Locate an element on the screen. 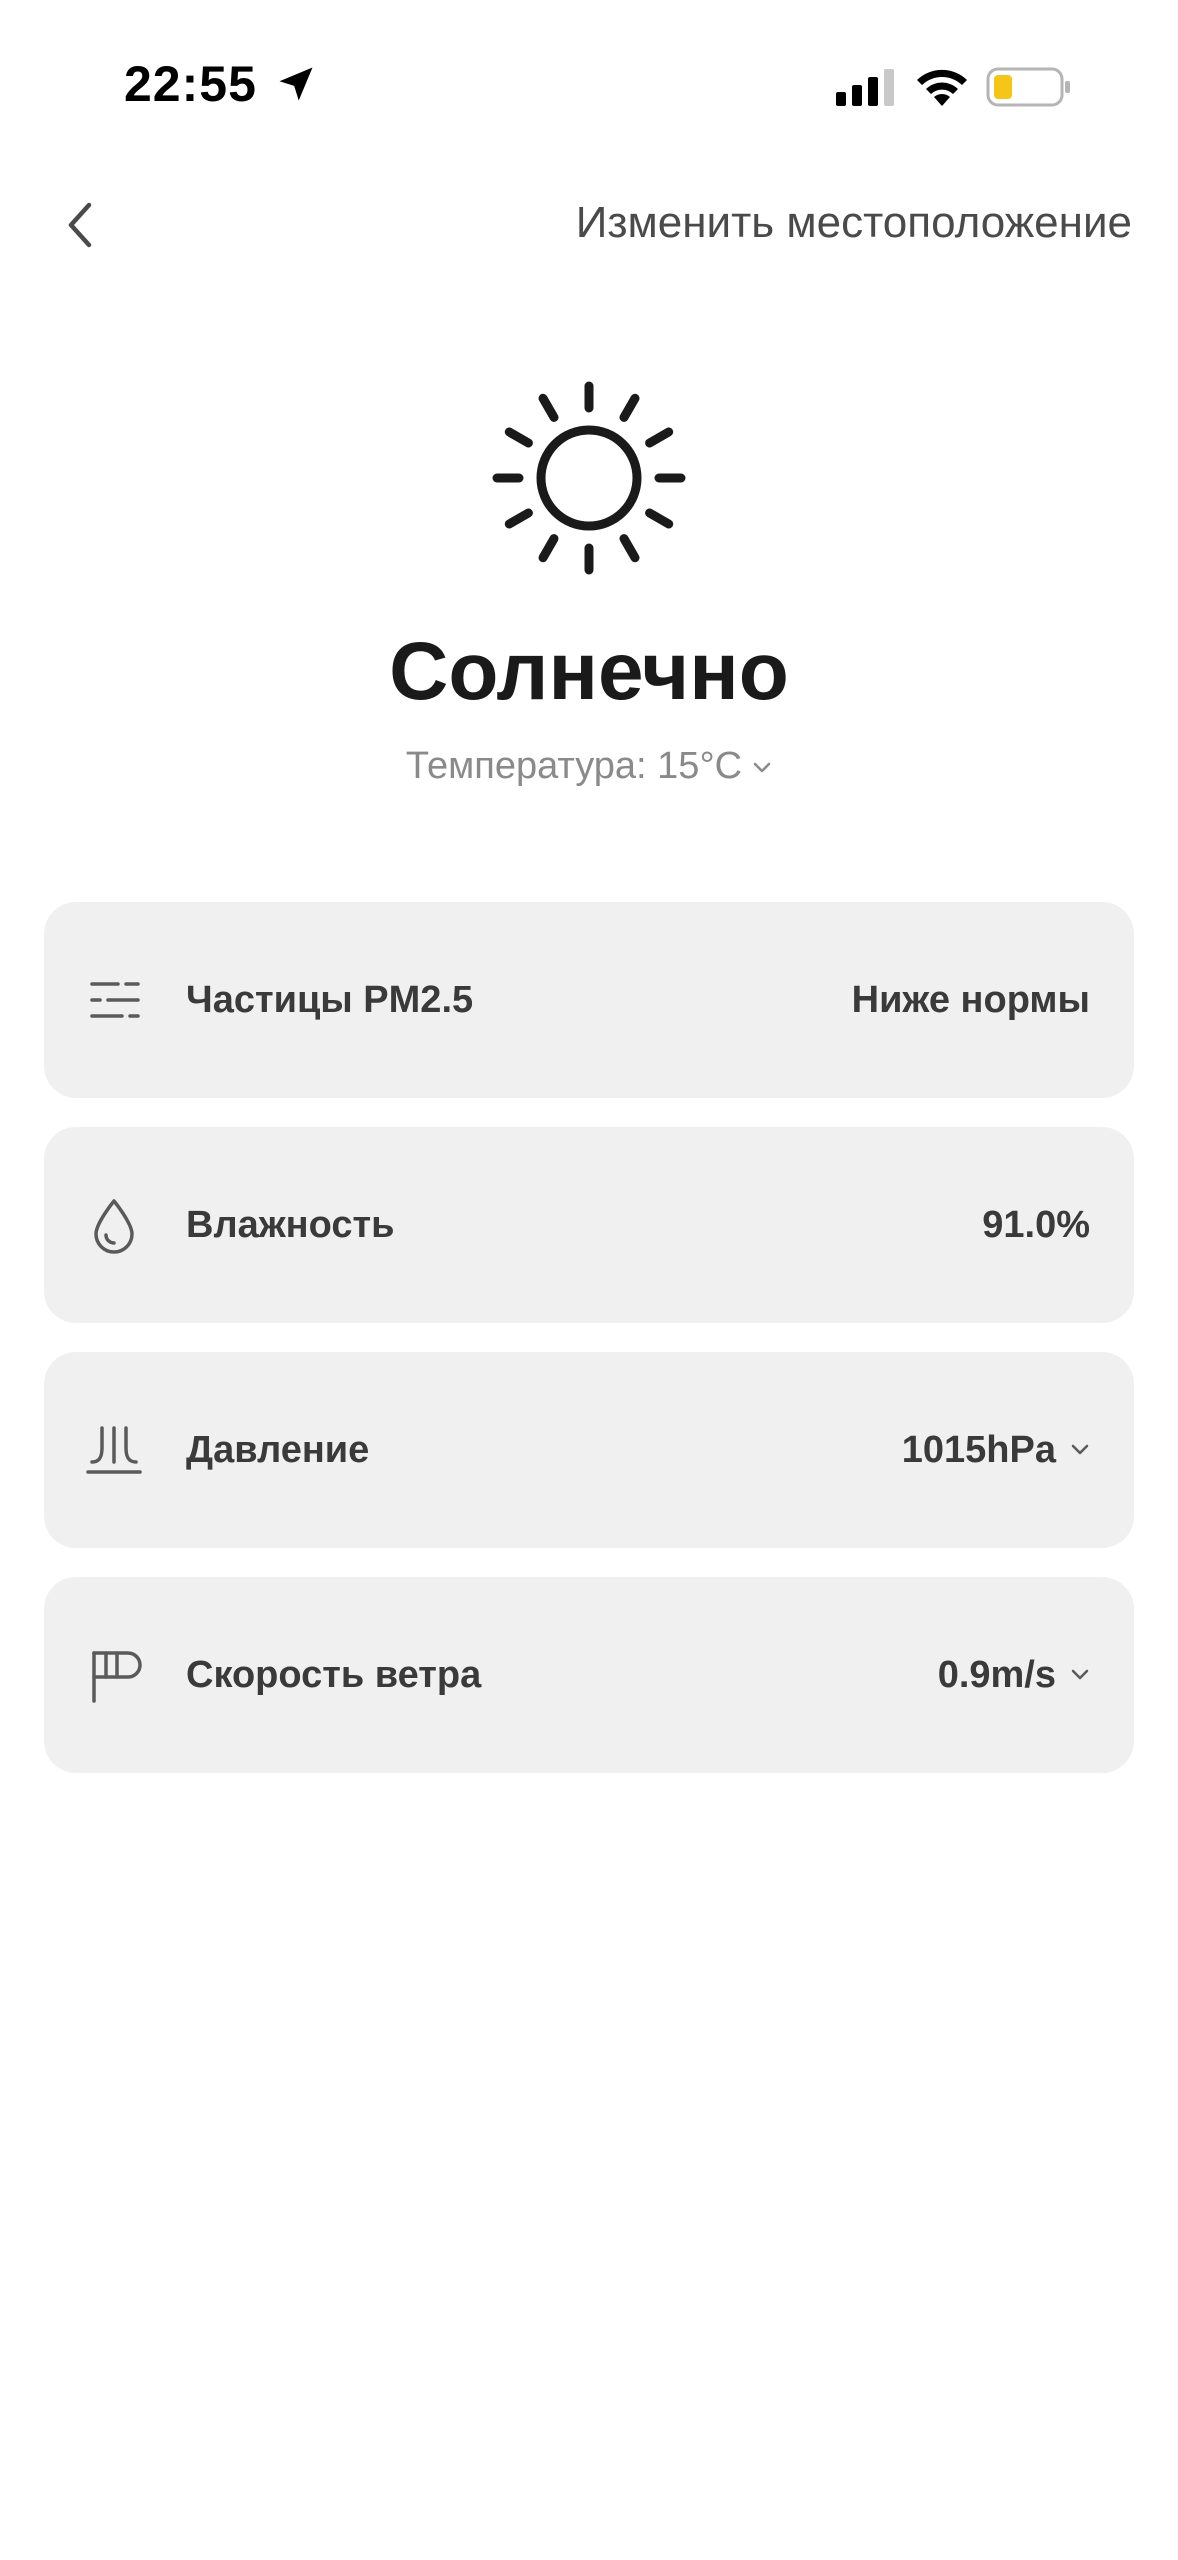 The height and width of the screenshot is (2560, 1178). metric-value-text: 91.0% is located at coordinates (1036, 1224).